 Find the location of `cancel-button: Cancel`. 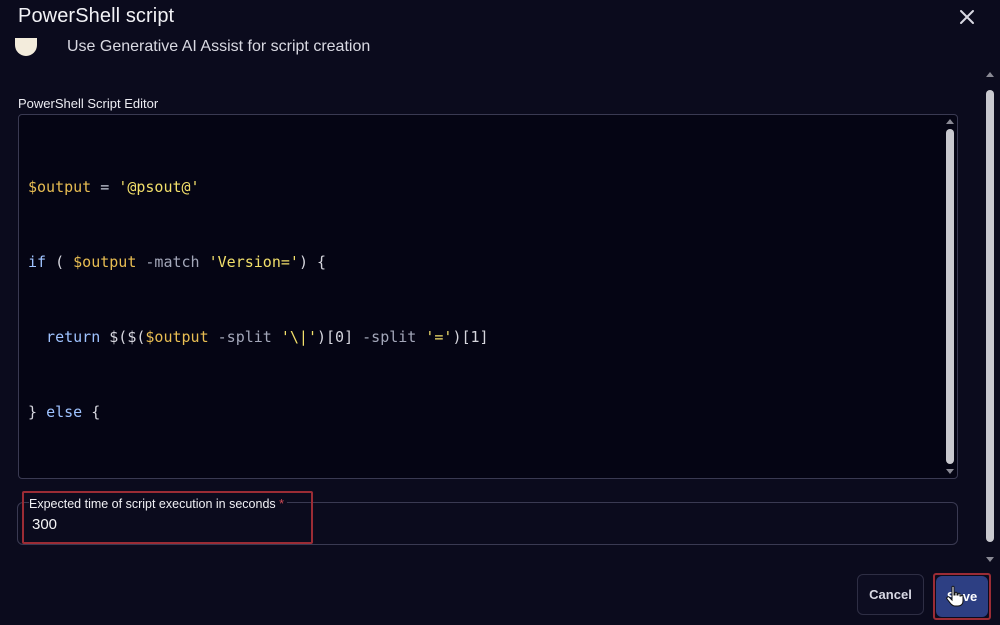

cancel-button: Cancel is located at coordinates (890, 594).